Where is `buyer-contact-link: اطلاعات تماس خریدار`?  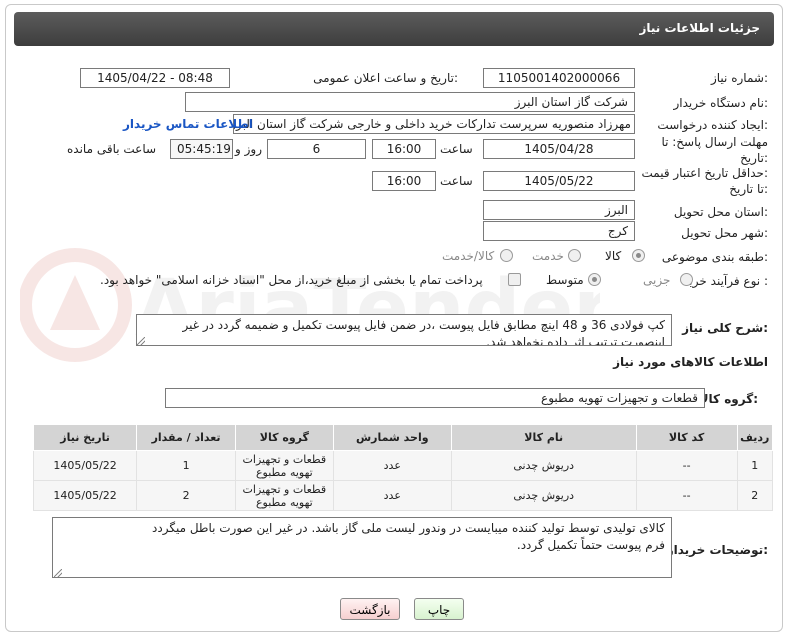
buyer-contact-link: اطلاعات تماس خریدار is located at coordinates (188, 124).